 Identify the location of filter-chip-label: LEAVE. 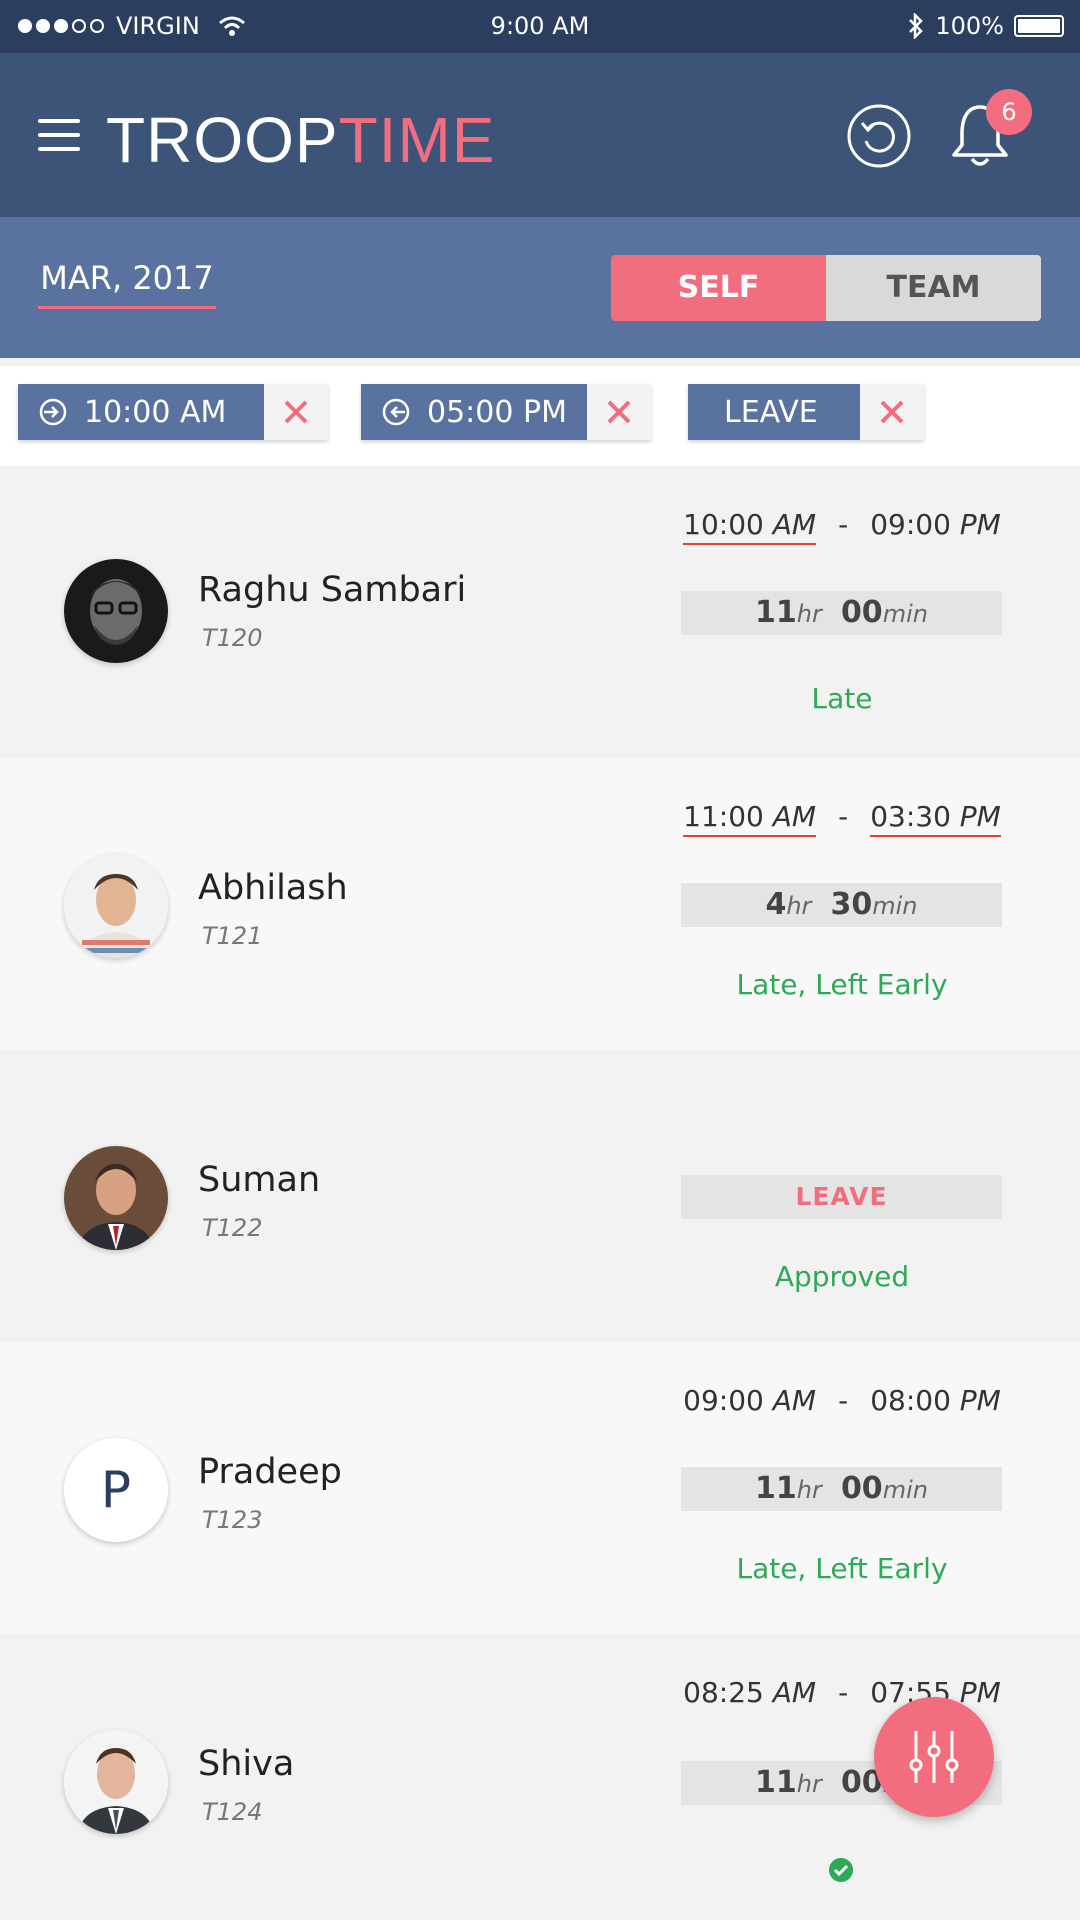
(774, 412).